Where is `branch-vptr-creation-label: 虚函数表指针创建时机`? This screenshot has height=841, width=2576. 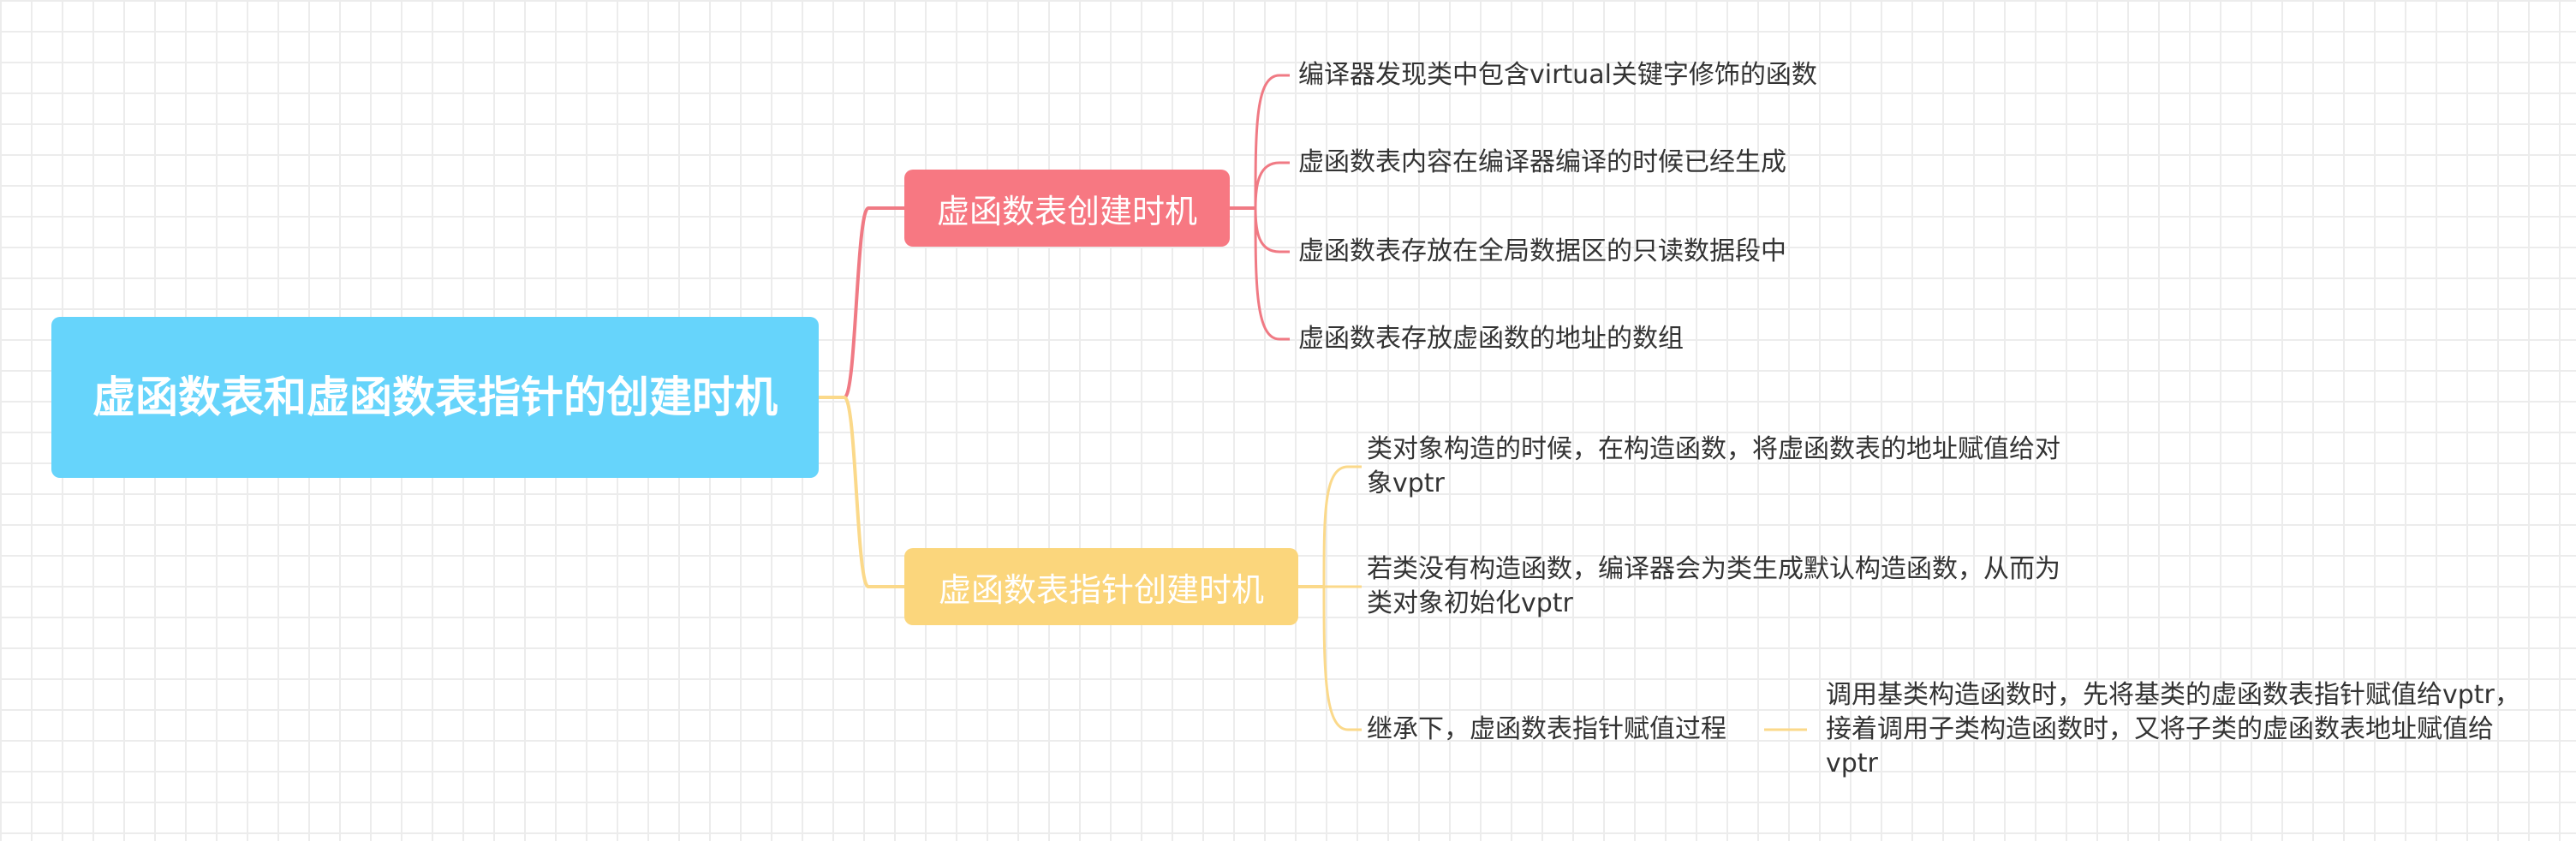 branch-vptr-creation-label: 虚函数表指针创建时机 is located at coordinates (1101, 589).